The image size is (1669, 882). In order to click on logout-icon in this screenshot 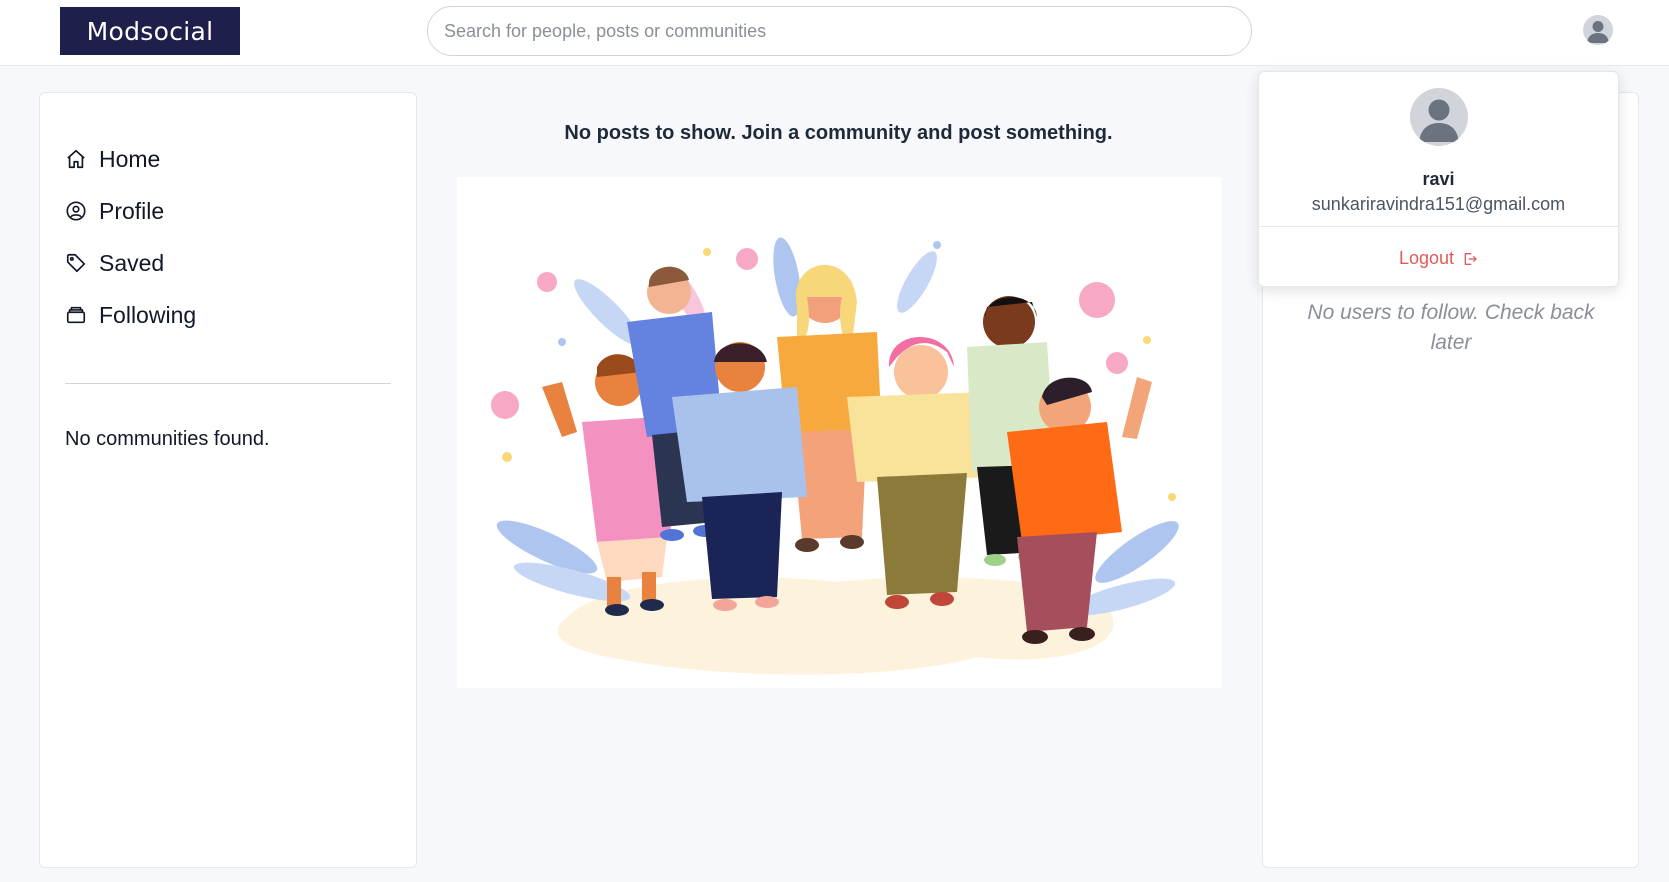, I will do `click(1470, 258)`.